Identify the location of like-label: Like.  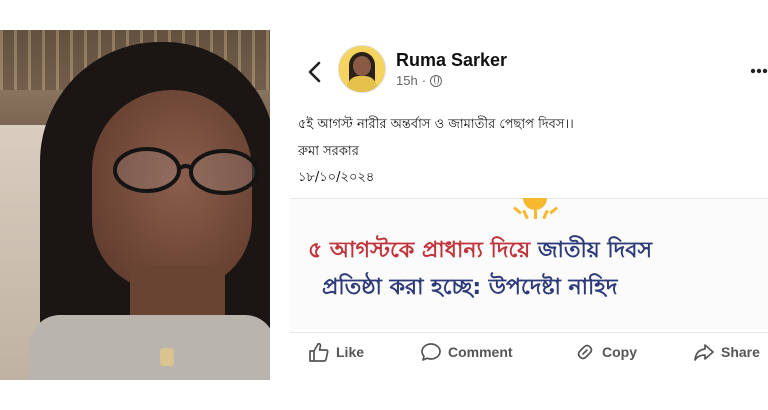
(350, 352).